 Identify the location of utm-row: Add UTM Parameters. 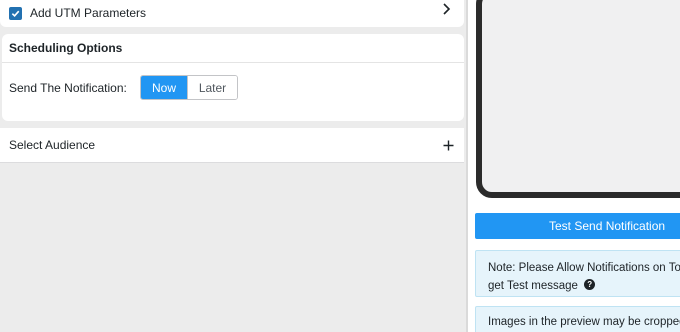
(232, 13).